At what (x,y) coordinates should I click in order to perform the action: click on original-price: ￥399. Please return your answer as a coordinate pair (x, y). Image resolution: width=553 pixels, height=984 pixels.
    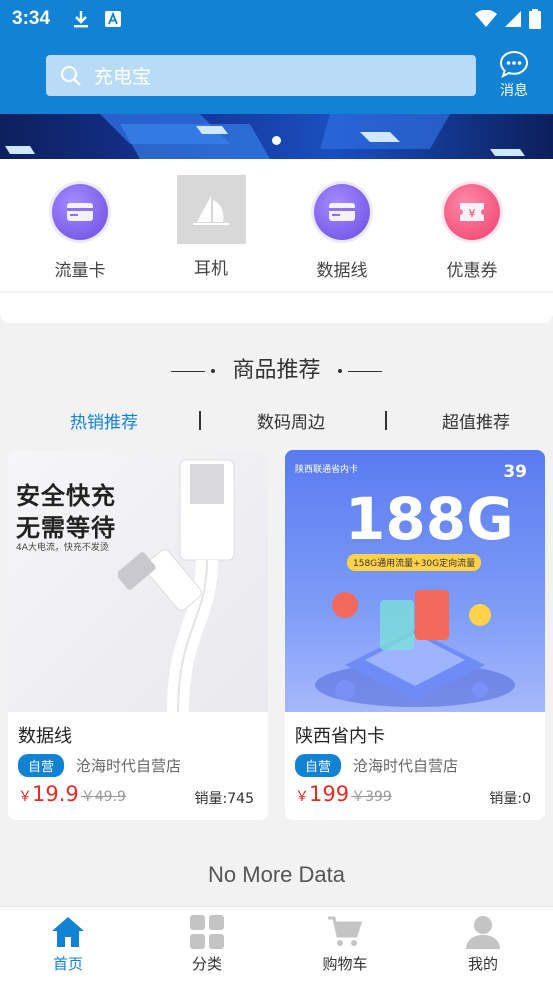
    Looking at the image, I should click on (371, 797).